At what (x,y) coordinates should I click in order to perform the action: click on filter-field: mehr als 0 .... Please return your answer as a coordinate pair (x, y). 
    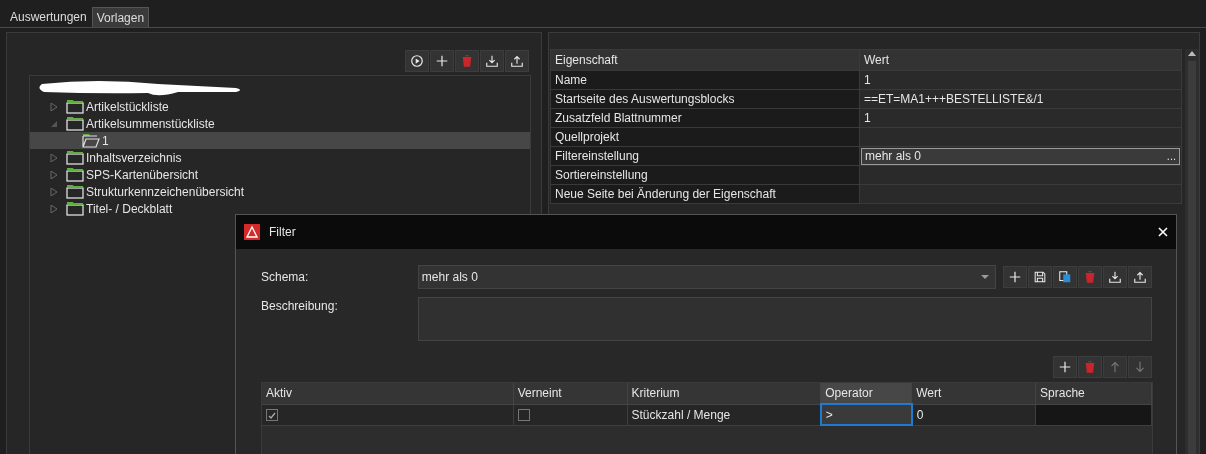
    Looking at the image, I should click on (1020, 156).